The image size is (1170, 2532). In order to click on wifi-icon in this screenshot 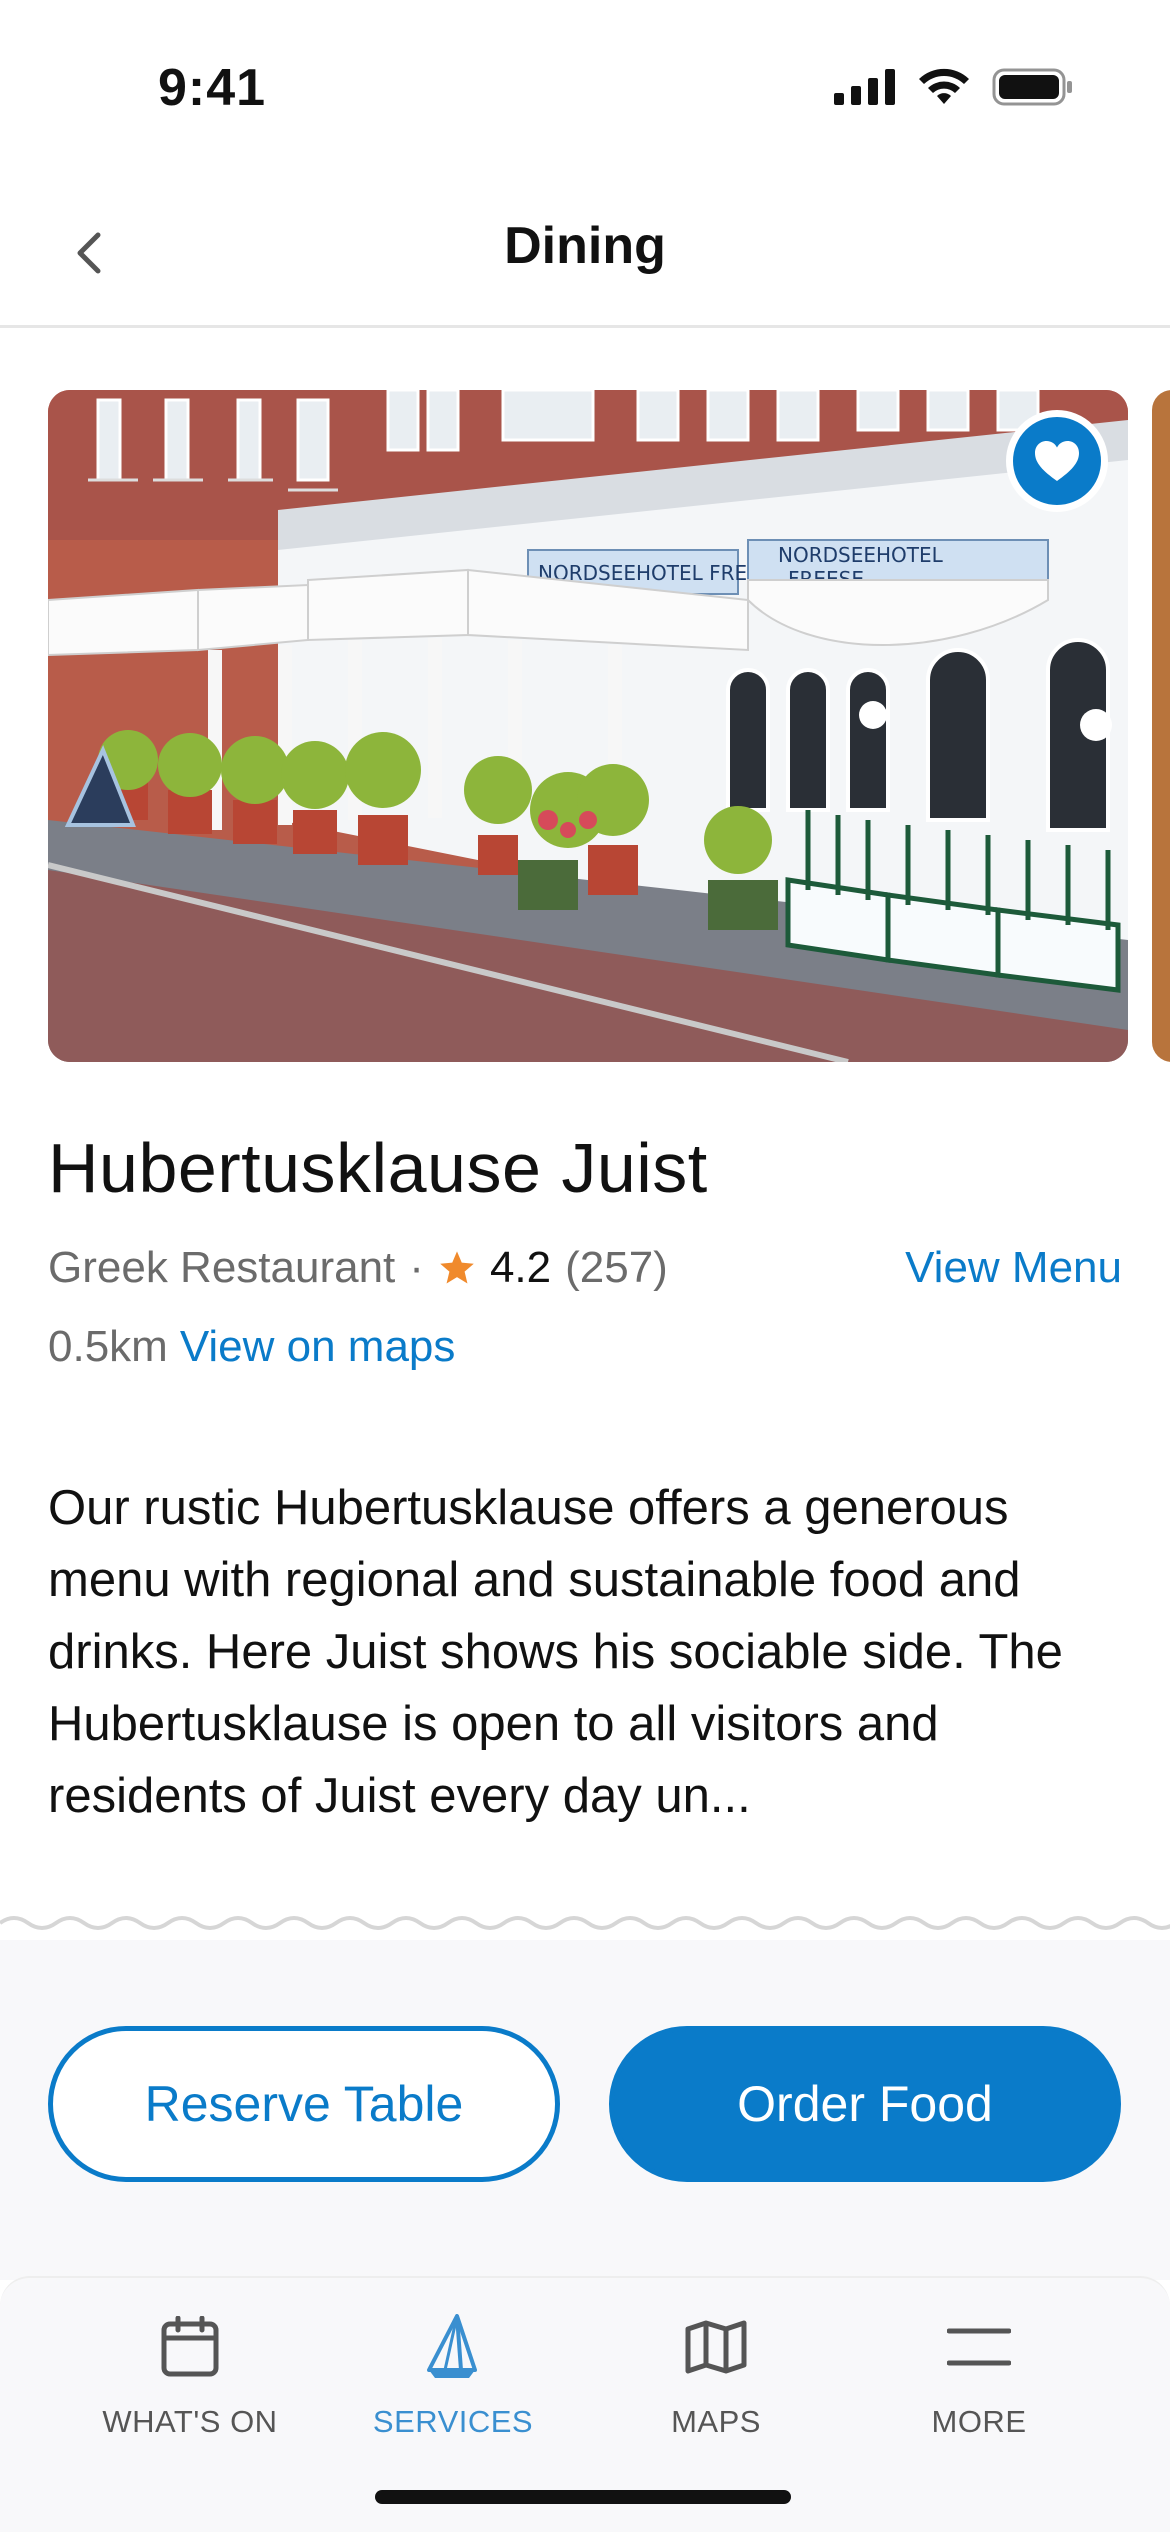, I will do `click(944, 86)`.